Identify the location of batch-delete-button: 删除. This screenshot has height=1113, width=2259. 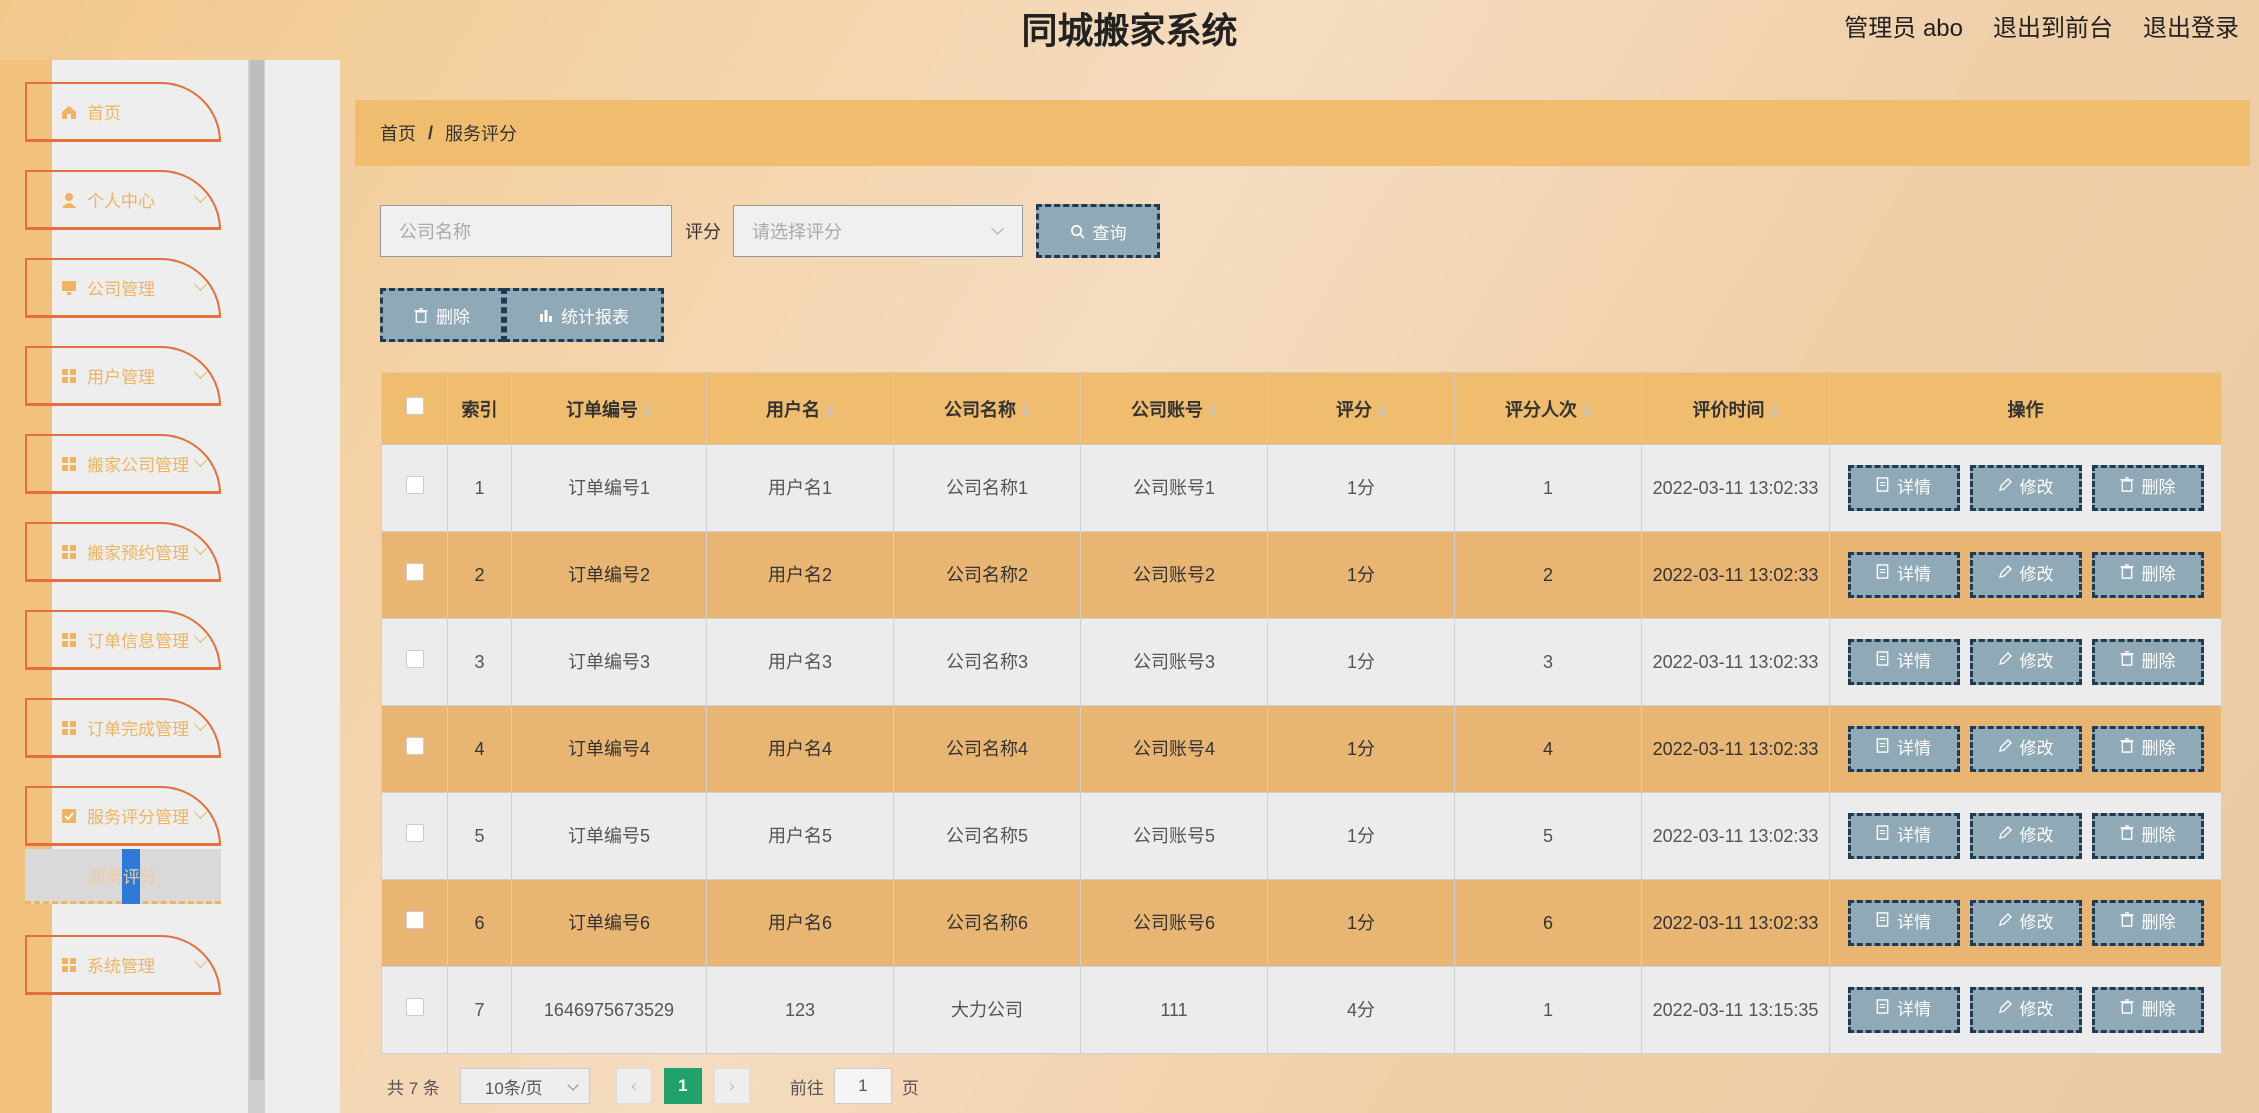
(442, 315).